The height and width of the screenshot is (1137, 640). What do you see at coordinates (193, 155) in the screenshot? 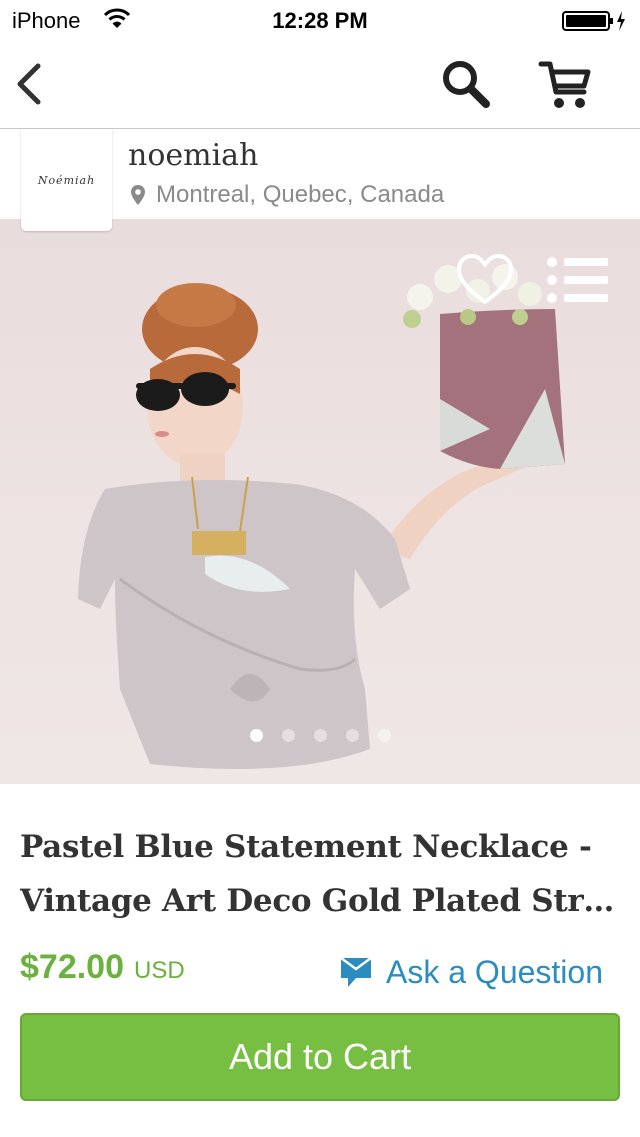
I see `shop-name: noemiah` at bounding box center [193, 155].